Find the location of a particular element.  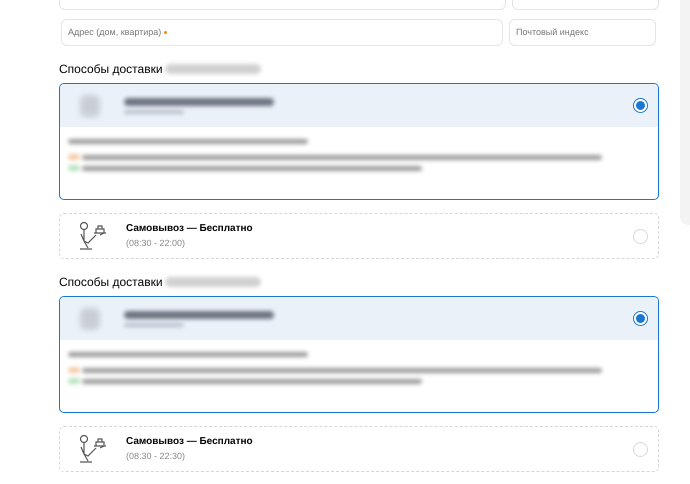

delivery-option: Самовывоз — Бесплатно (08:30 - 22:00) is located at coordinates (359, 236).